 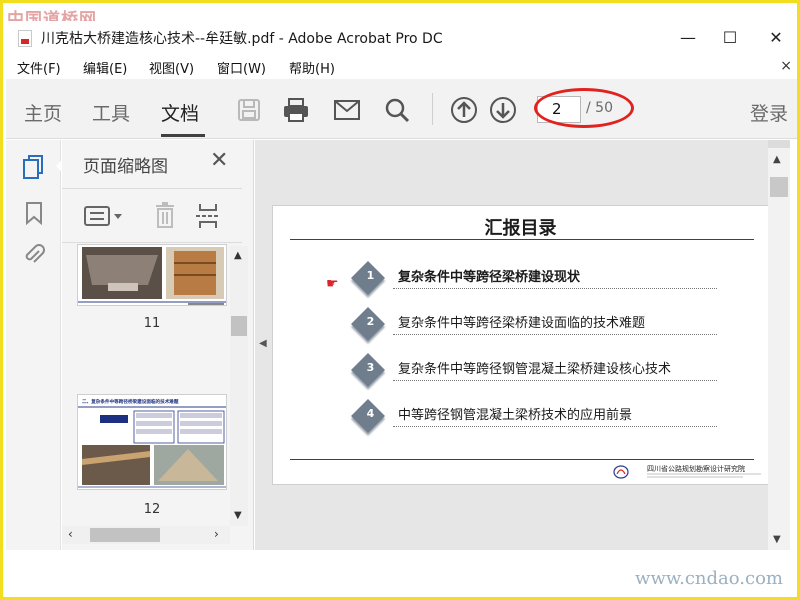 I want to click on menu-window: 窗口(W), so click(x=241, y=67).